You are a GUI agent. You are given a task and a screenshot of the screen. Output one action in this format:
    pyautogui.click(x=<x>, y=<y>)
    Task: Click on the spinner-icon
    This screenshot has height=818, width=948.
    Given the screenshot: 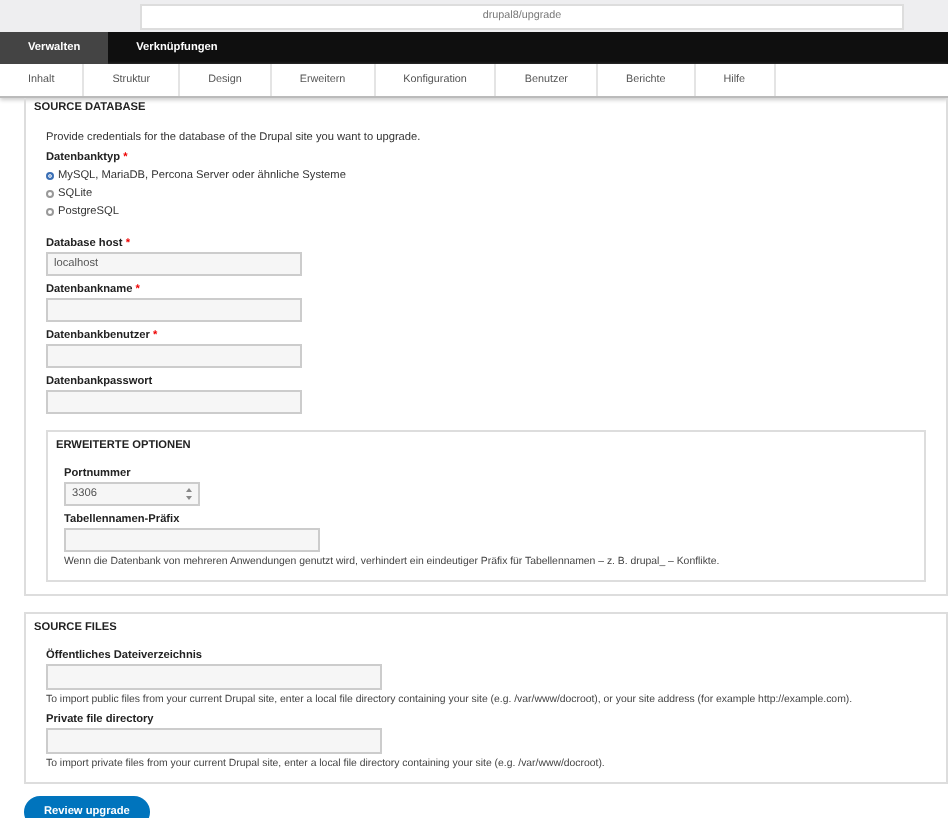 What is the action you would take?
    pyautogui.click(x=189, y=494)
    